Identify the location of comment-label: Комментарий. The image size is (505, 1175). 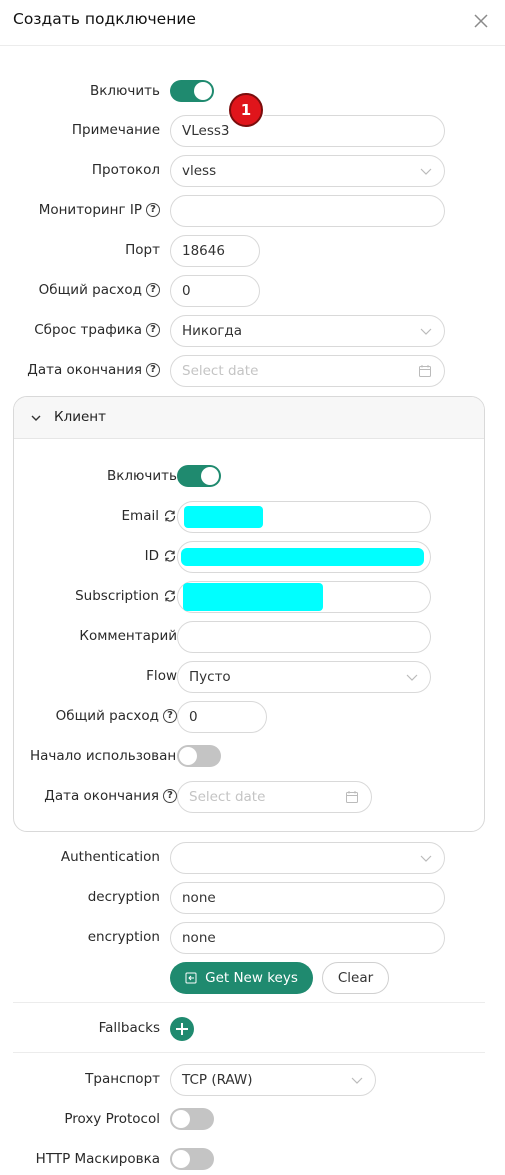
(128, 636).